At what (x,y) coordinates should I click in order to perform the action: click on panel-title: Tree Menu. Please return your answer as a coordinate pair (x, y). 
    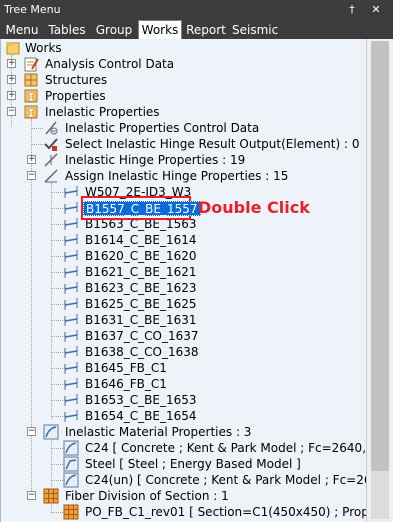
    Looking at the image, I should click on (32, 9).